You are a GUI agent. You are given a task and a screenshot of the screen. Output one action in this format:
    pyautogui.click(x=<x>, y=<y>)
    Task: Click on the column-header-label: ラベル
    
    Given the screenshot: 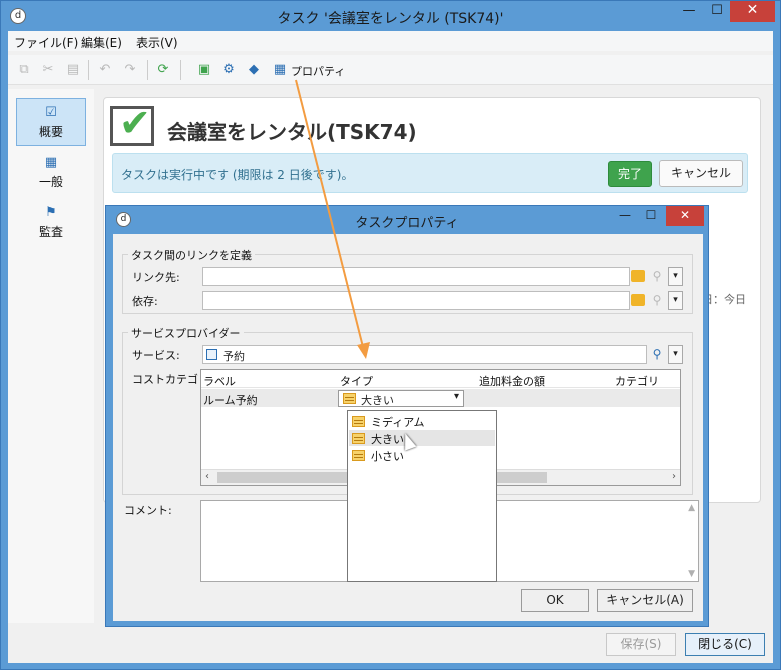 What is the action you would take?
    pyautogui.click(x=219, y=381)
    